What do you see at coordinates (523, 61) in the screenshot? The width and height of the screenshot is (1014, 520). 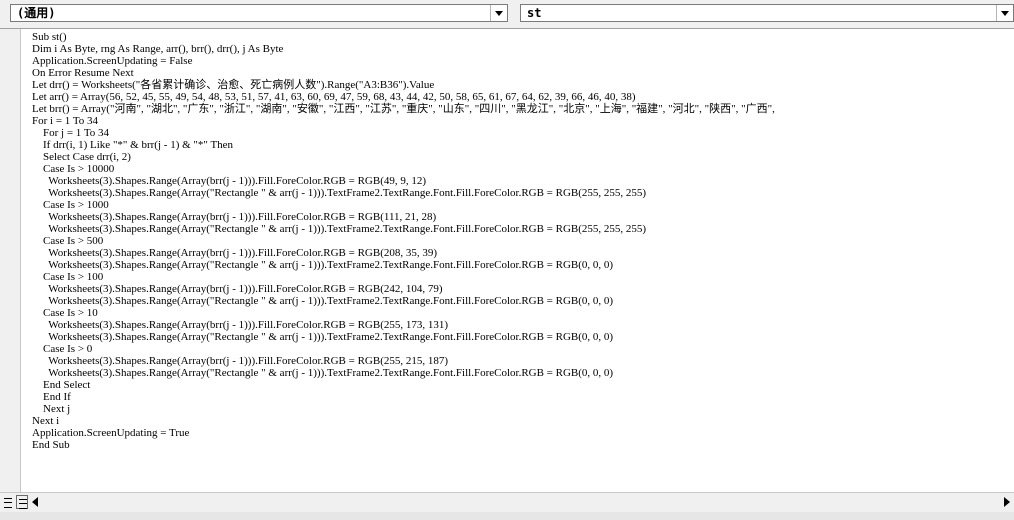 I see `code-line: Application.ScreenUpdating = False` at bounding box center [523, 61].